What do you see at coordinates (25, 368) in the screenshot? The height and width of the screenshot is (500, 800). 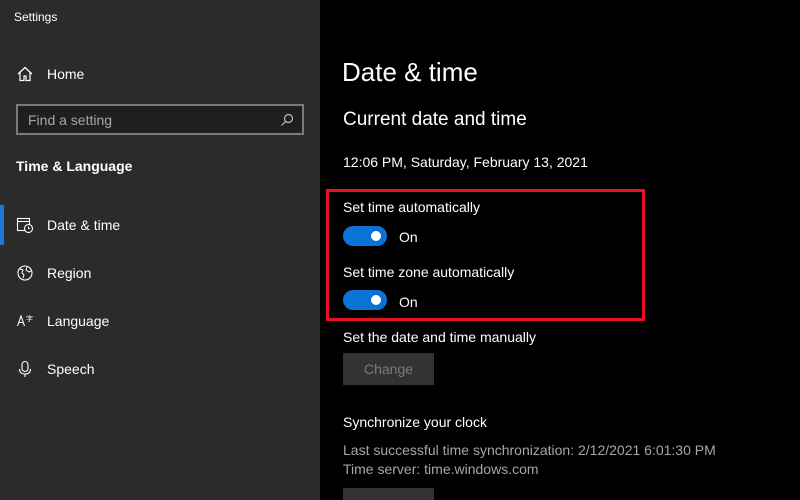 I see `microphone-icon` at bounding box center [25, 368].